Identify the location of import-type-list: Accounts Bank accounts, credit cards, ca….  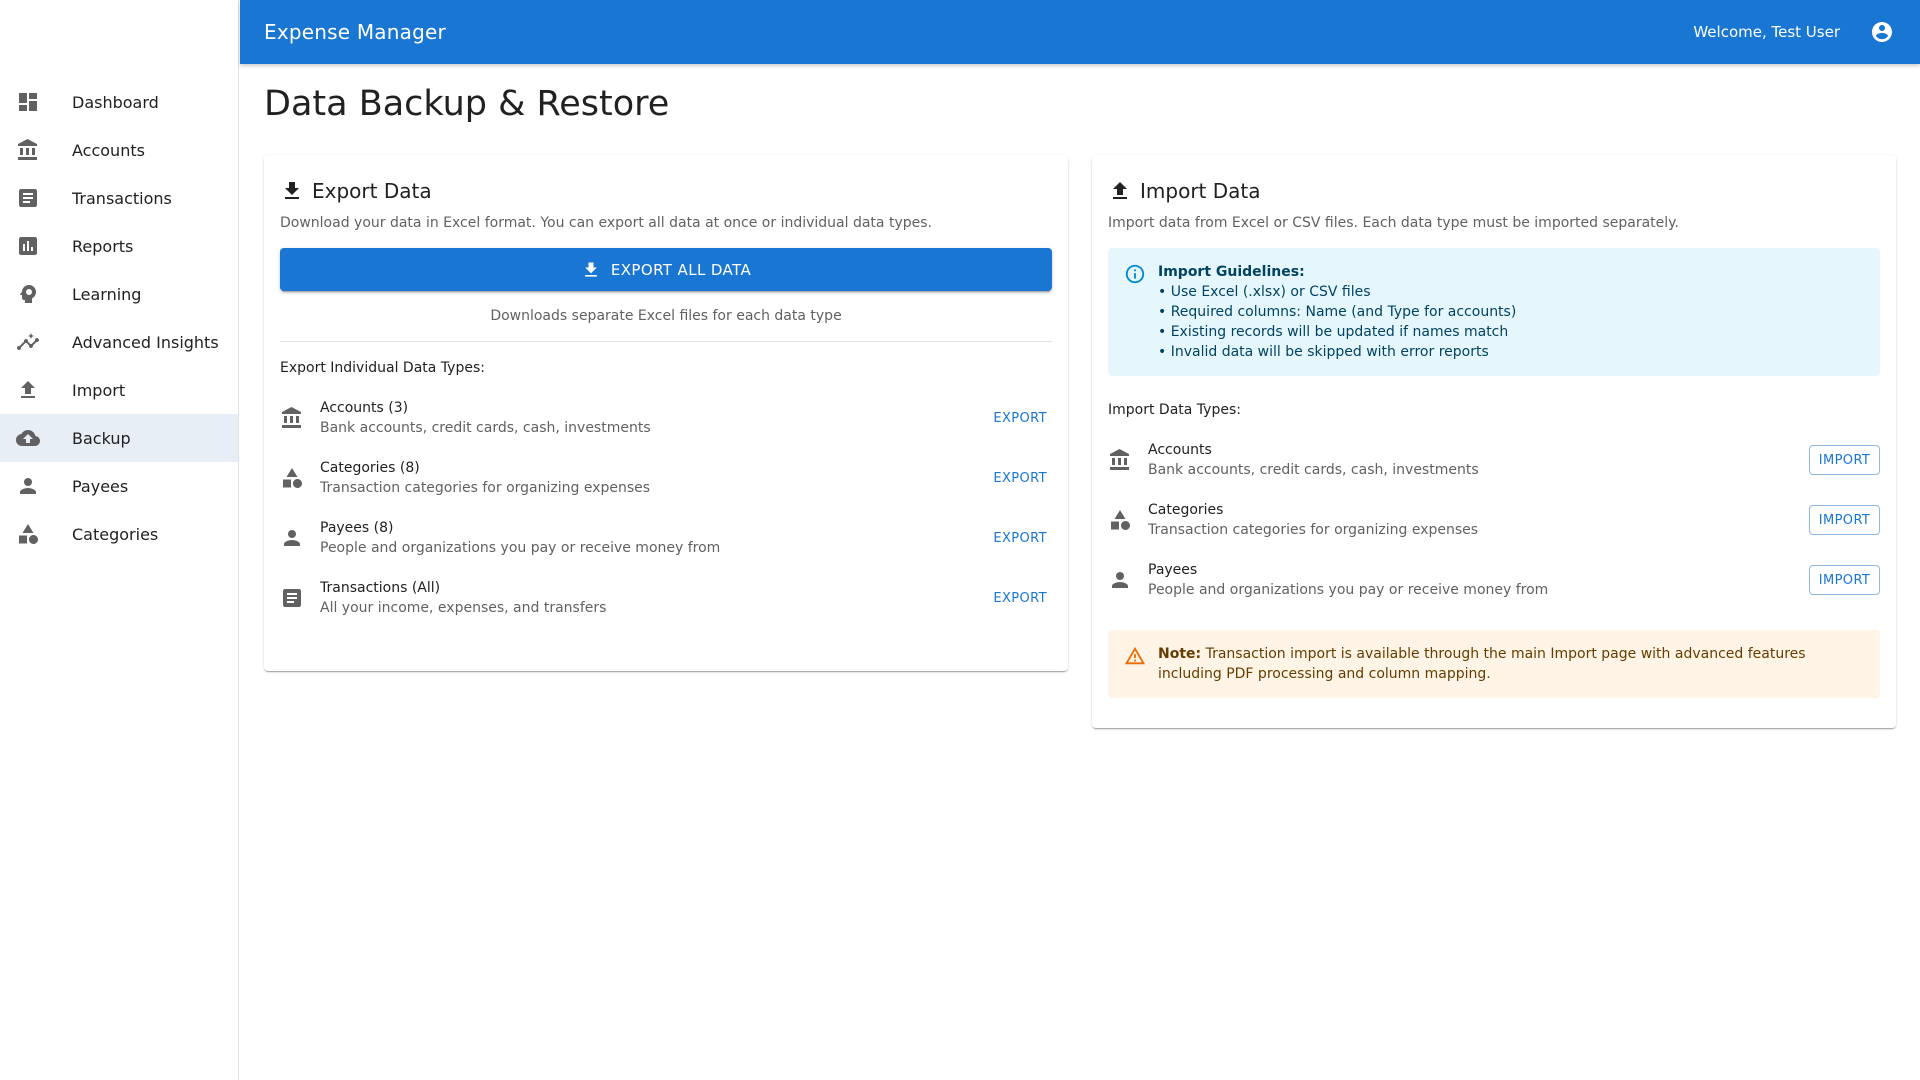
(1494, 520).